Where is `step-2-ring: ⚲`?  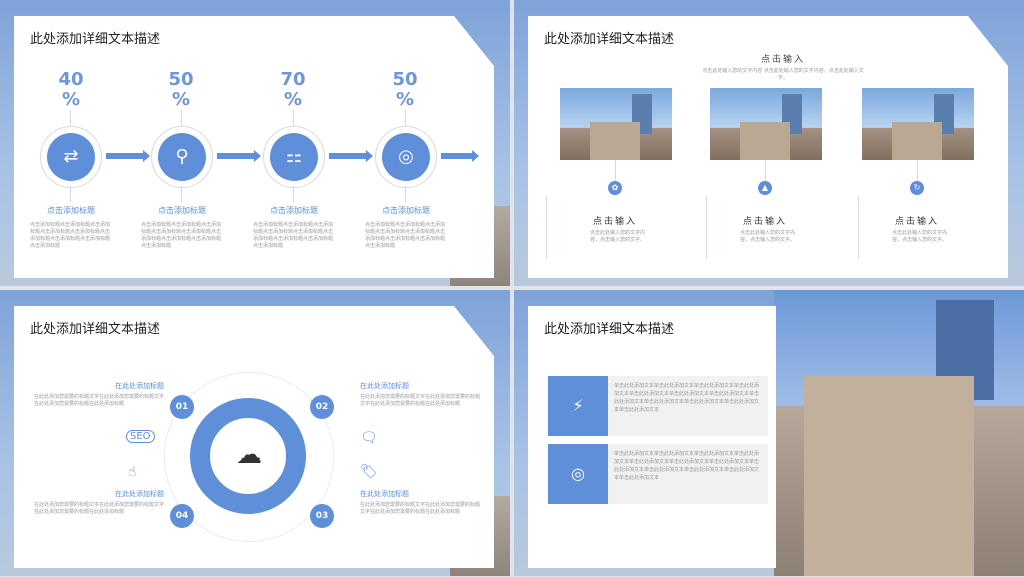
step-2-ring: ⚲ is located at coordinates (182, 157).